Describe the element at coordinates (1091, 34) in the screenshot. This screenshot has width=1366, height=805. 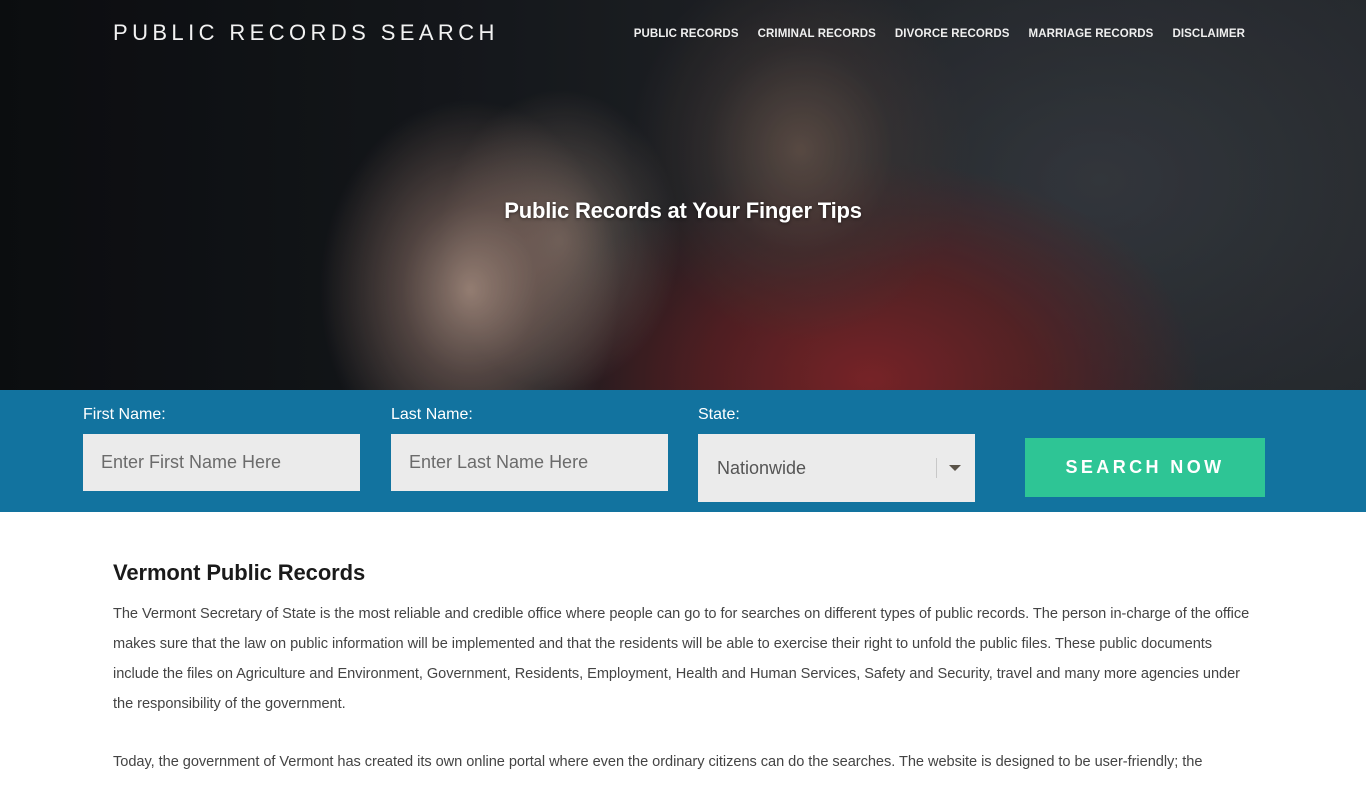
I see `nav-marriage-records: MARRIAGE RECORDS` at that location.